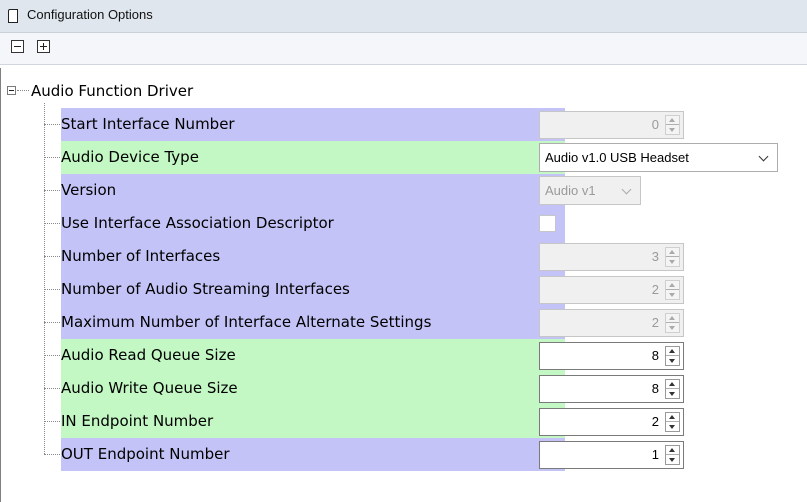 The height and width of the screenshot is (502, 807). I want to click on audio-device-type-select: Audio v1.0 USB Headset, so click(658, 157).